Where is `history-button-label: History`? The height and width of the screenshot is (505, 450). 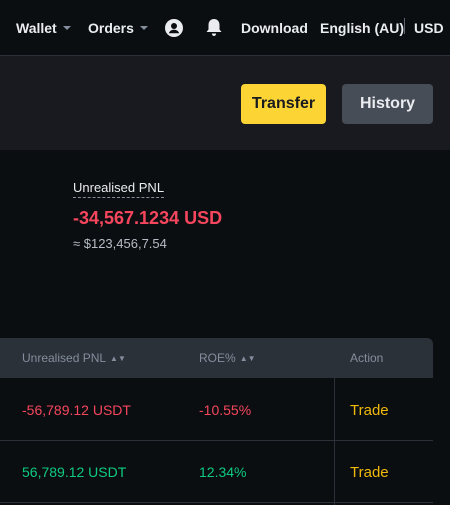 history-button-label: History is located at coordinates (387, 103).